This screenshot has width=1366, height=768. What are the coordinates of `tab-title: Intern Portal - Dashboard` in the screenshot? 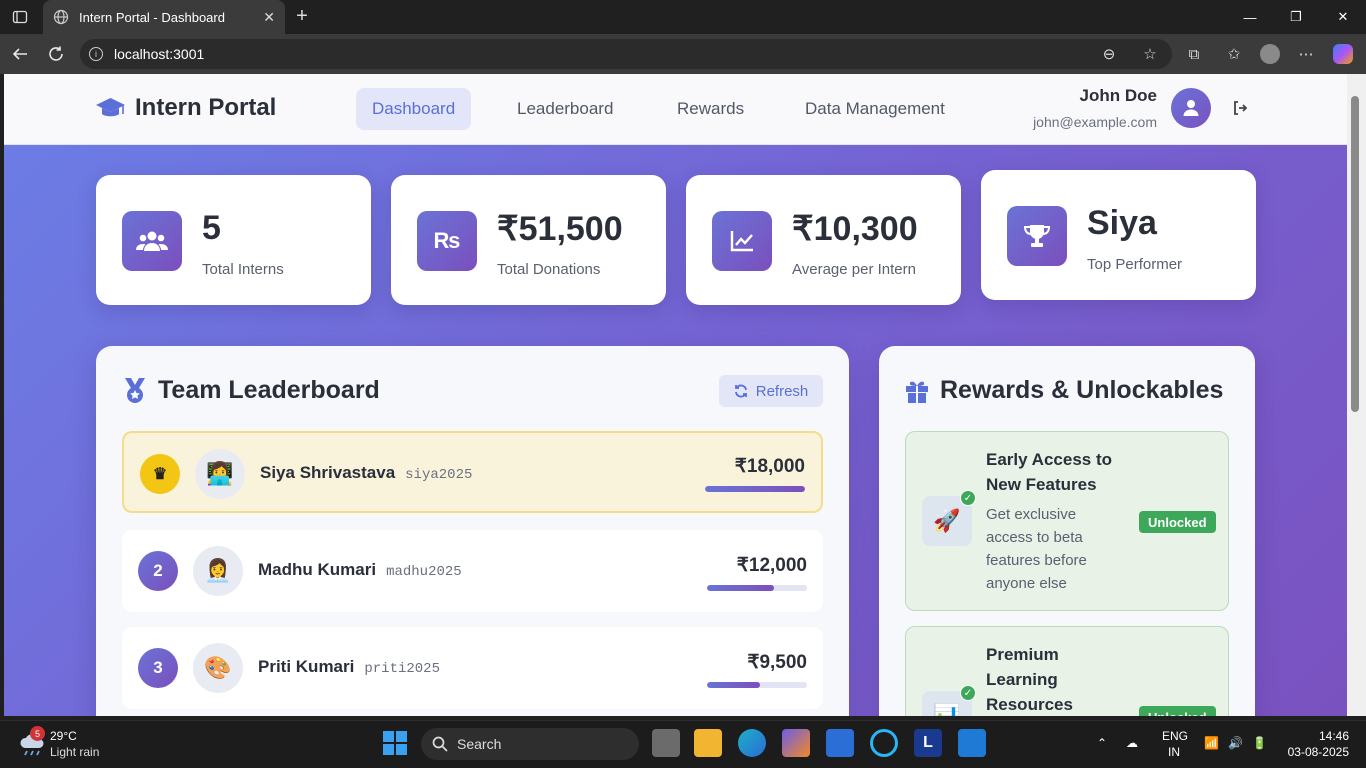 It's located at (152, 17).